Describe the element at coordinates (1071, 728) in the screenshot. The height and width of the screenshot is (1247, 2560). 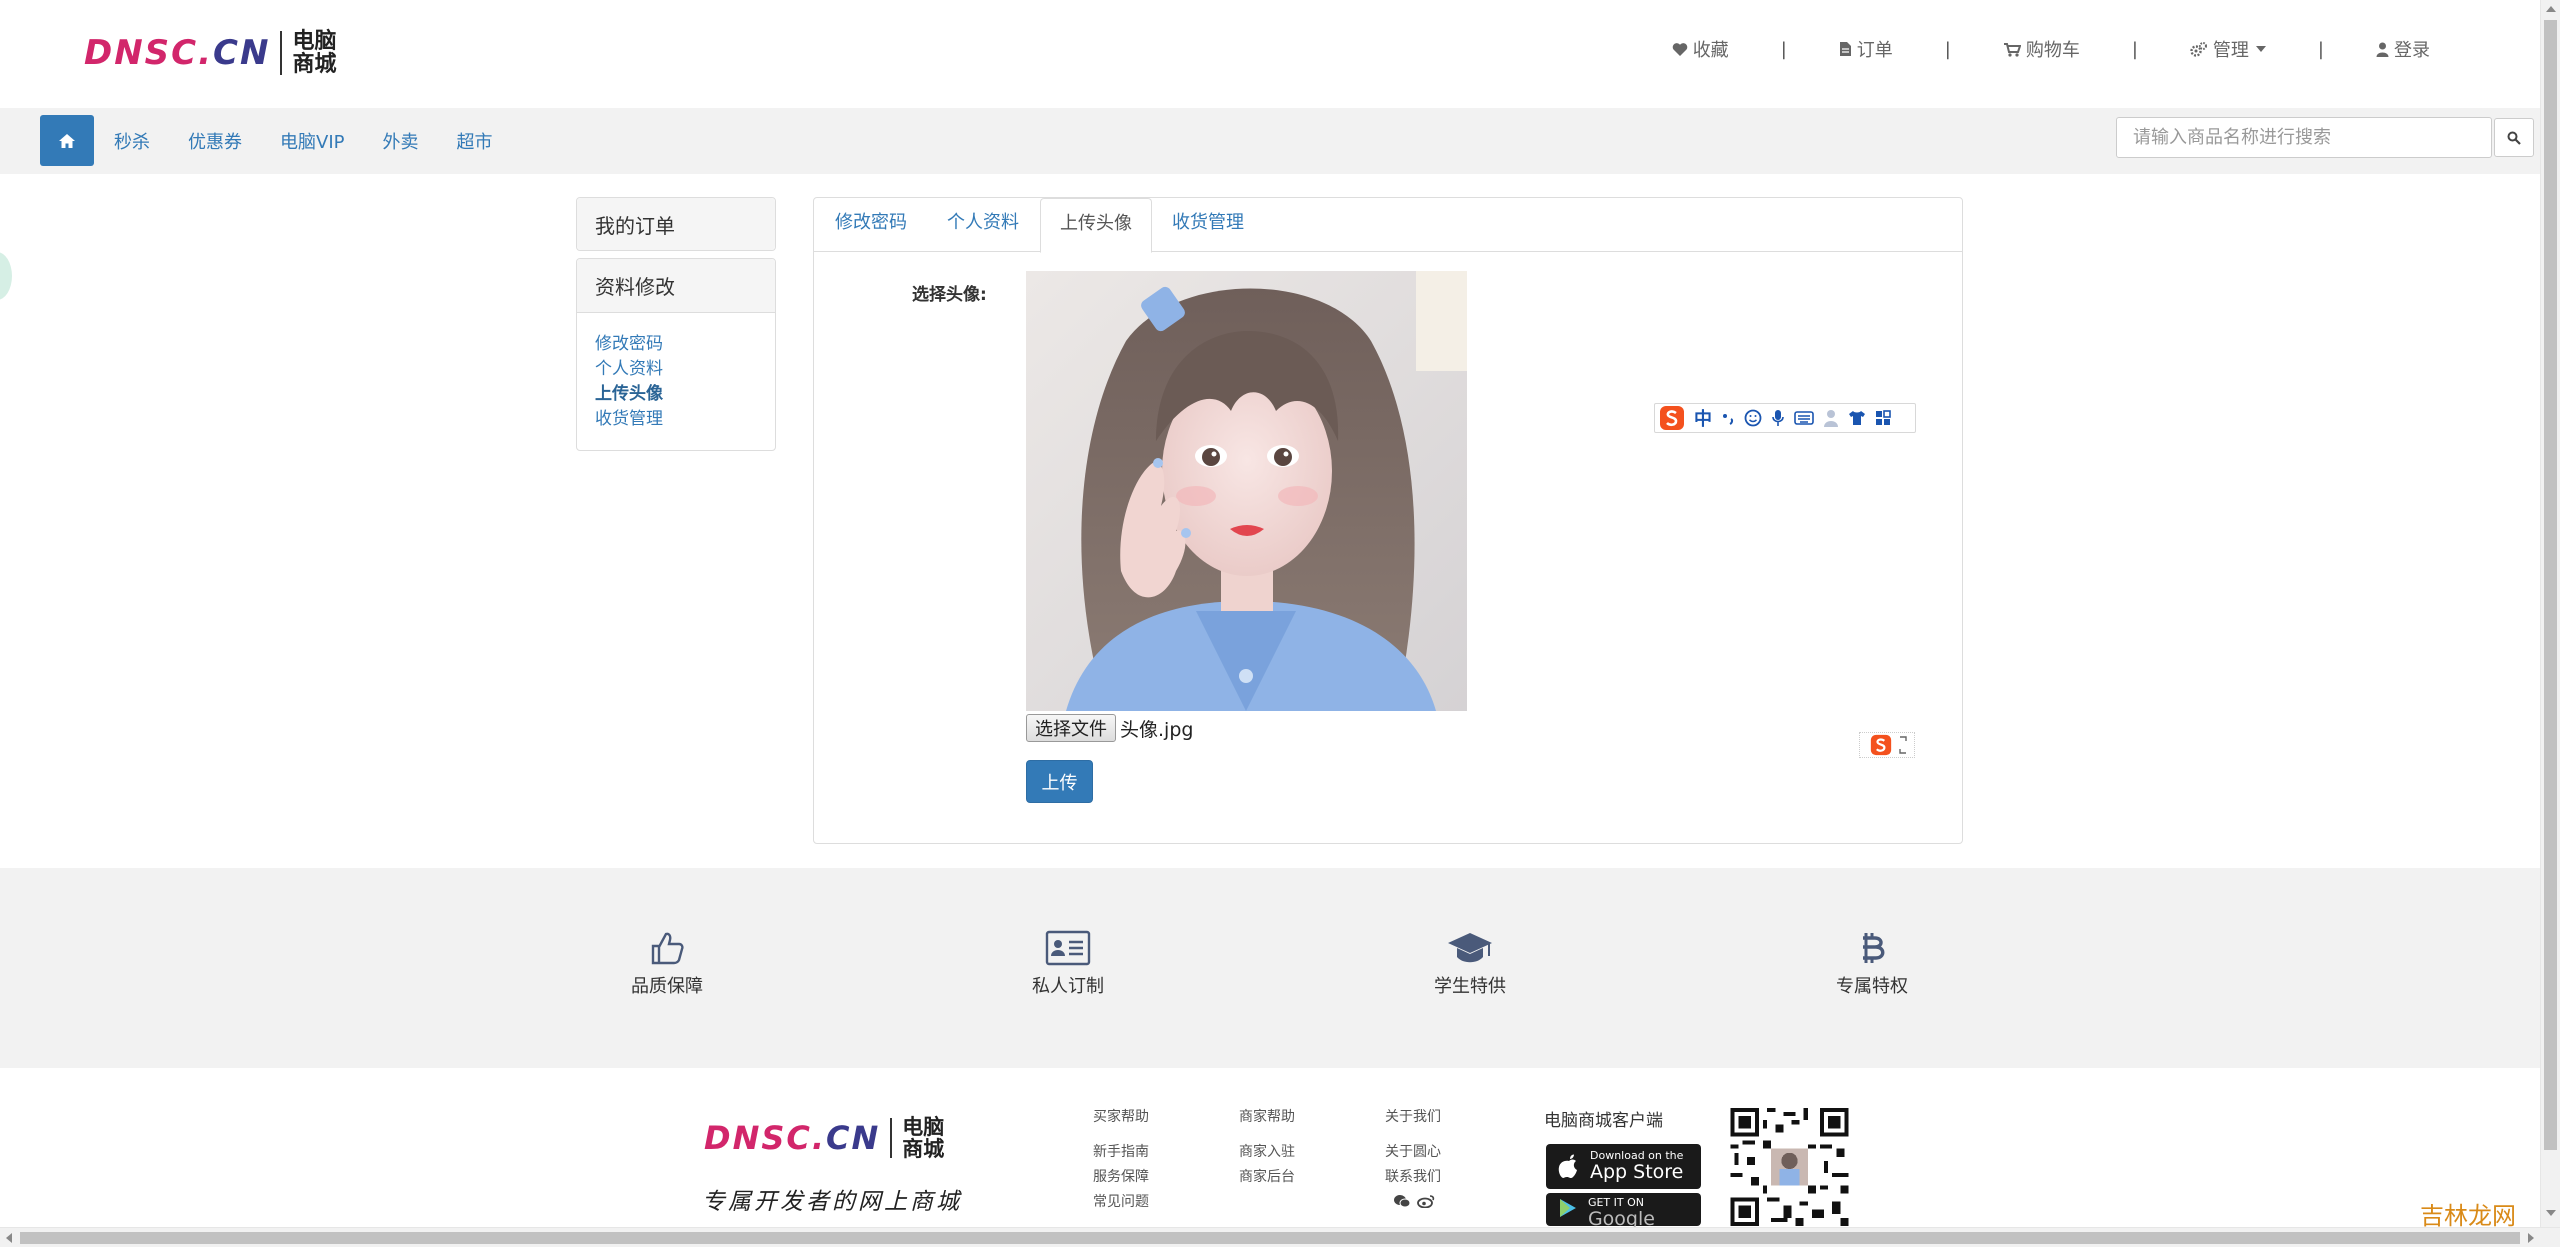
I see `choose-file-button: 选择文件` at that location.